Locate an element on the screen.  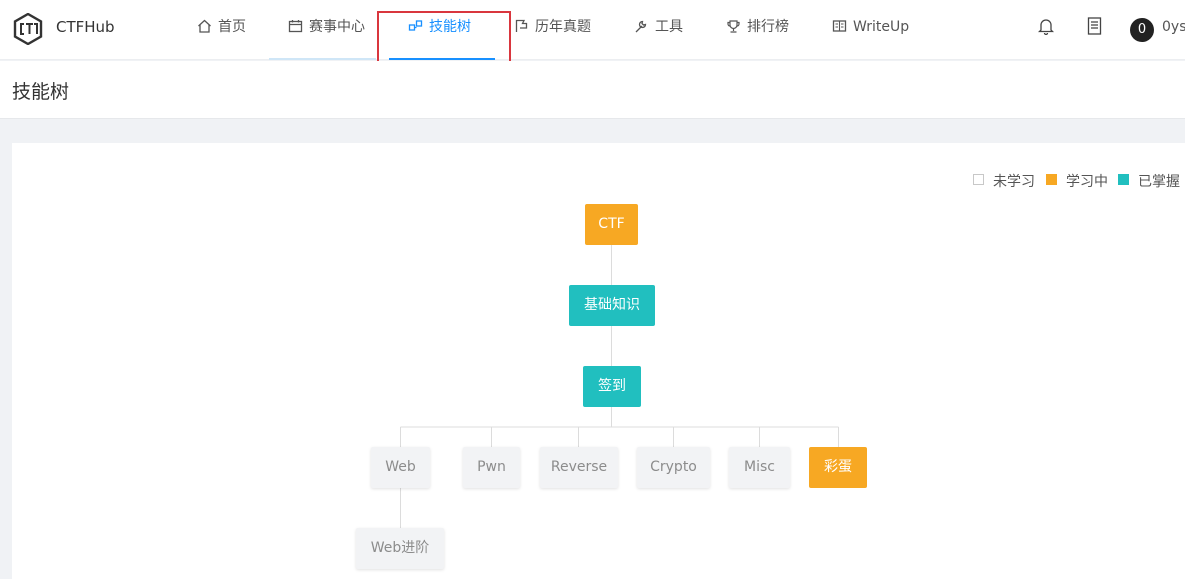
book-icon is located at coordinates (839, 25).